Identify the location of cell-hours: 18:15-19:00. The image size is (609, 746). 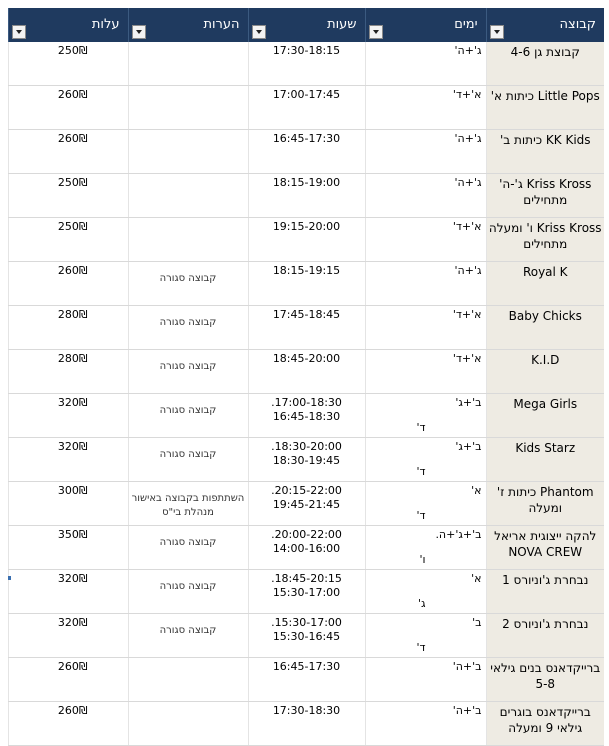
(306, 195).